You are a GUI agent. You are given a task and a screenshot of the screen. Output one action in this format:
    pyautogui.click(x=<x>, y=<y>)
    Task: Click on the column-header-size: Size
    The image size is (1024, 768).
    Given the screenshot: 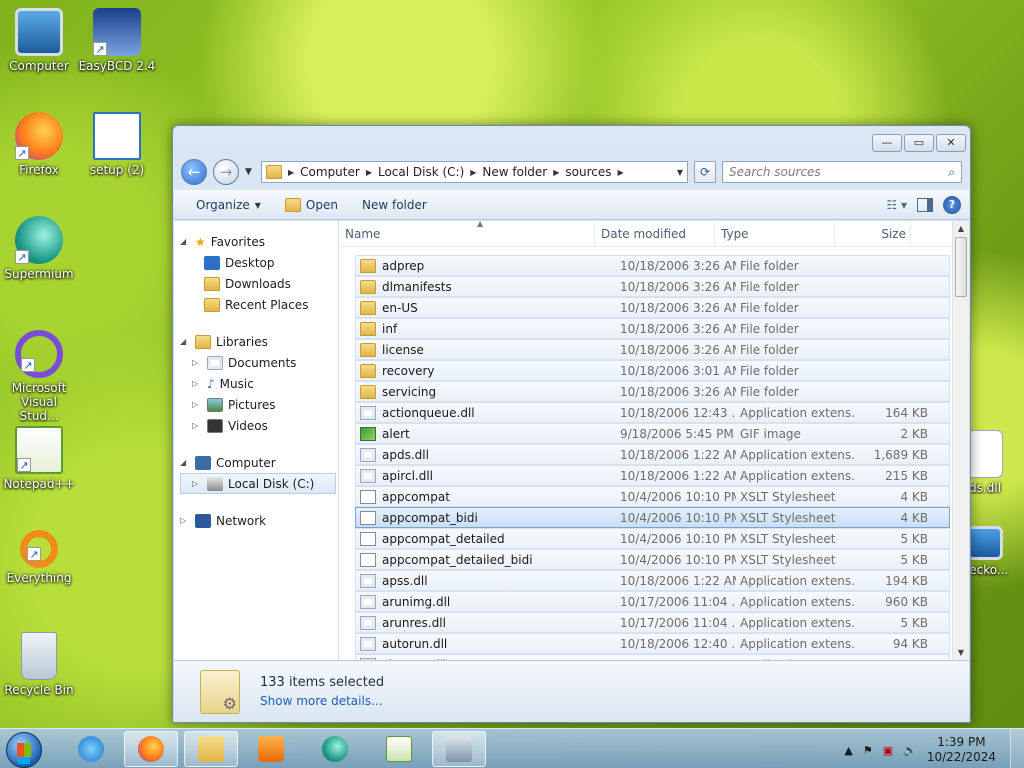 What is the action you would take?
    pyautogui.click(x=873, y=234)
    